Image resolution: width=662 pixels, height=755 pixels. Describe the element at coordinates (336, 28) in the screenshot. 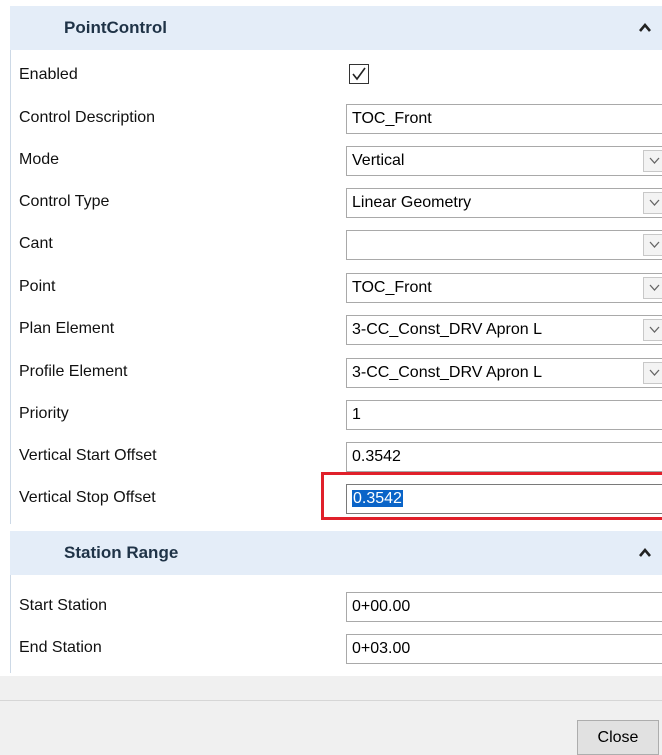

I see `pointcontrol-header: PointControl` at that location.